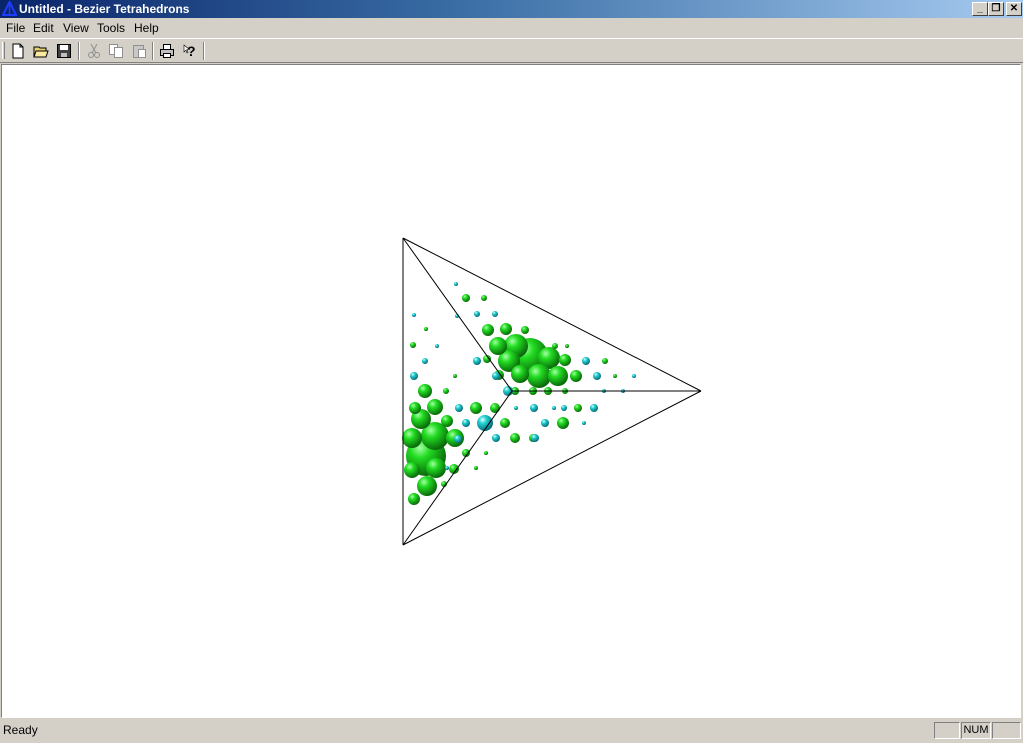 The width and height of the screenshot is (1023, 743). Describe the element at coordinates (511, 731) in the screenshot. I see `status-bar: Ready NUM` at that location.